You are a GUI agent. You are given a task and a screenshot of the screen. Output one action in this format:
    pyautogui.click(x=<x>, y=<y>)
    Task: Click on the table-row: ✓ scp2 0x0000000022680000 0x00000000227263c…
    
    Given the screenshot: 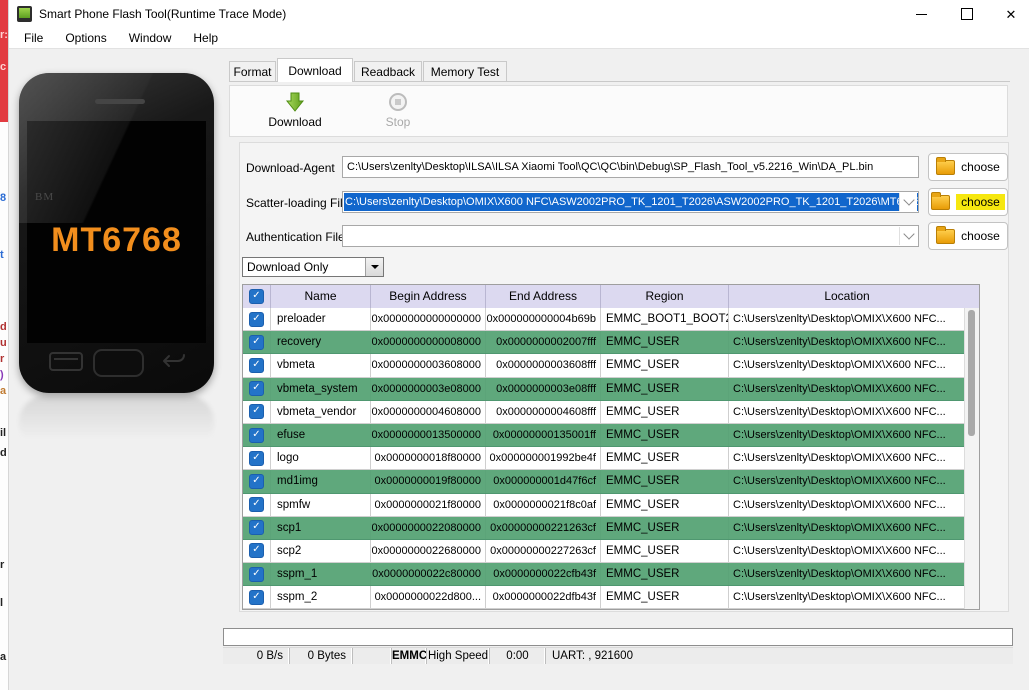 What is the action you would take?
    pyautogui.click(x=604, y=551)
    